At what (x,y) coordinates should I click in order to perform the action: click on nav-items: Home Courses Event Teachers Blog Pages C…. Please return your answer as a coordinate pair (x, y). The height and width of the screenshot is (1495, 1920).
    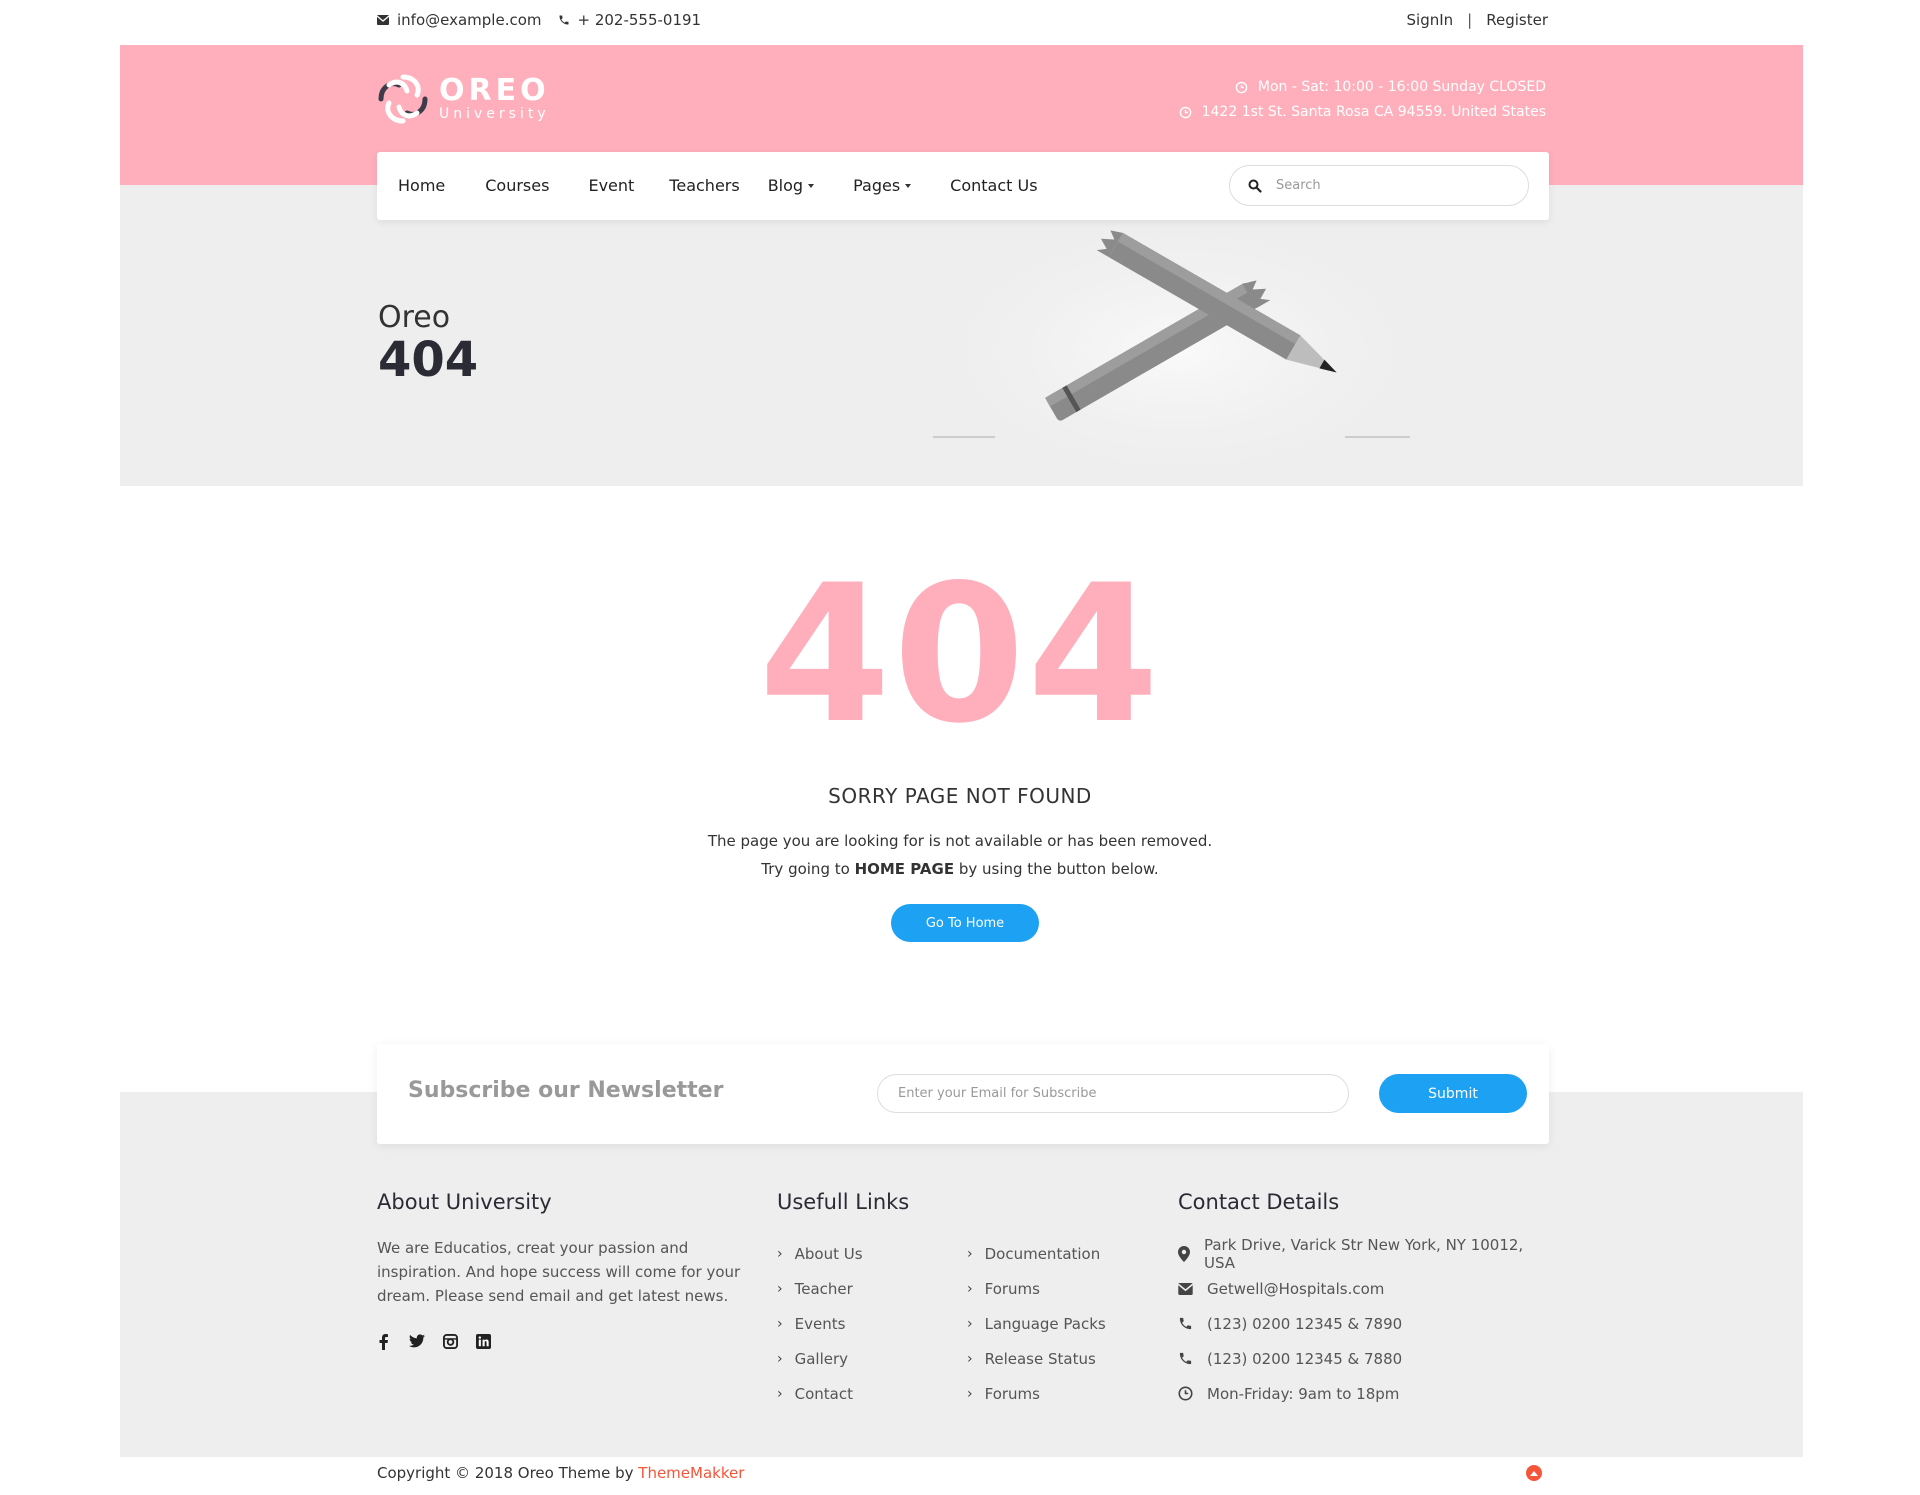
    Looking at the image, I should click on (718, 185).